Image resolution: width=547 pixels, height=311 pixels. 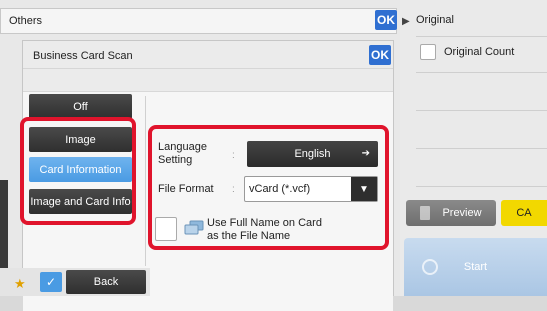 What do you see at coordinates (145, 181) in the screenshot?
I see `separator` at bounding box center [145, 181].